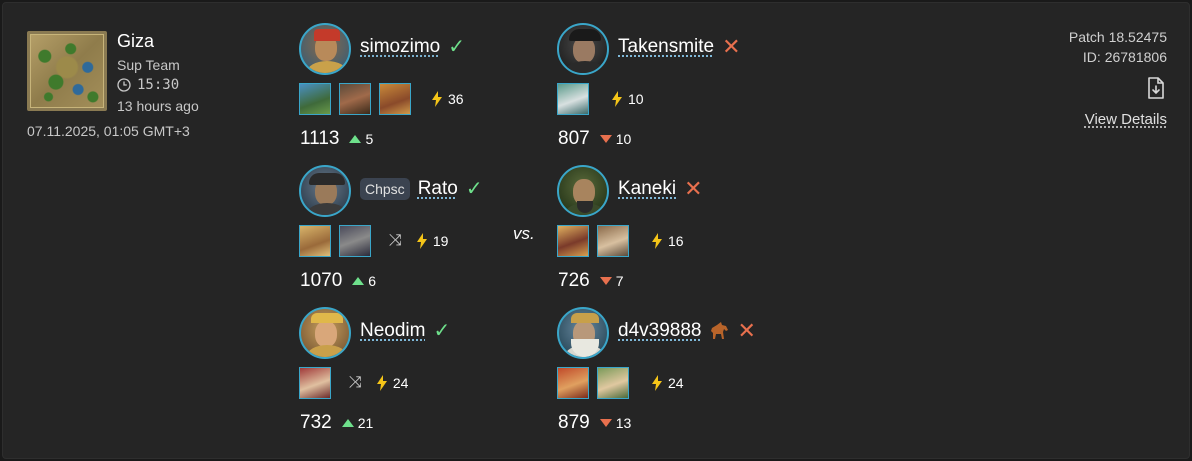 The image size is (1192, 461). Describe the element at coordinates (372, 281) in the screenshot. I see `rating-delta: 6` at that location.